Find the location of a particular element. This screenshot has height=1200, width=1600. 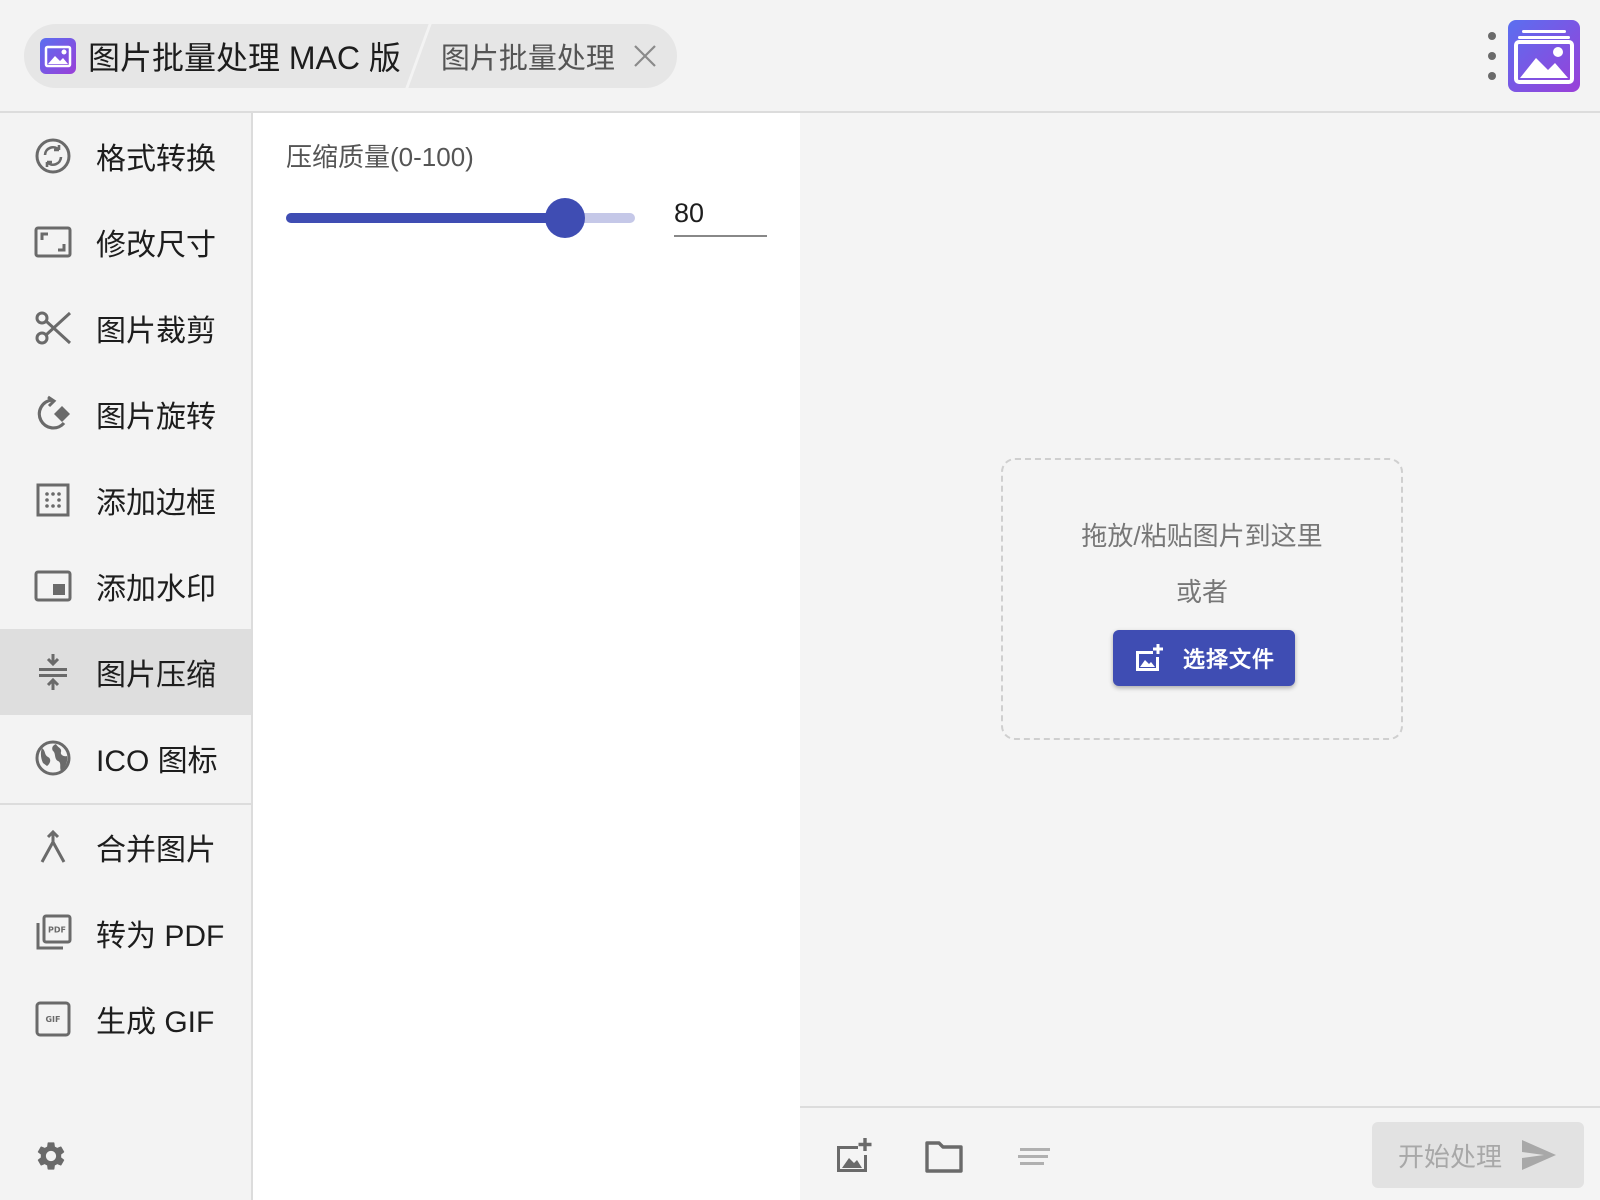

sidebar-item-label: ICO 图标 is located at coordinates (157, 761).